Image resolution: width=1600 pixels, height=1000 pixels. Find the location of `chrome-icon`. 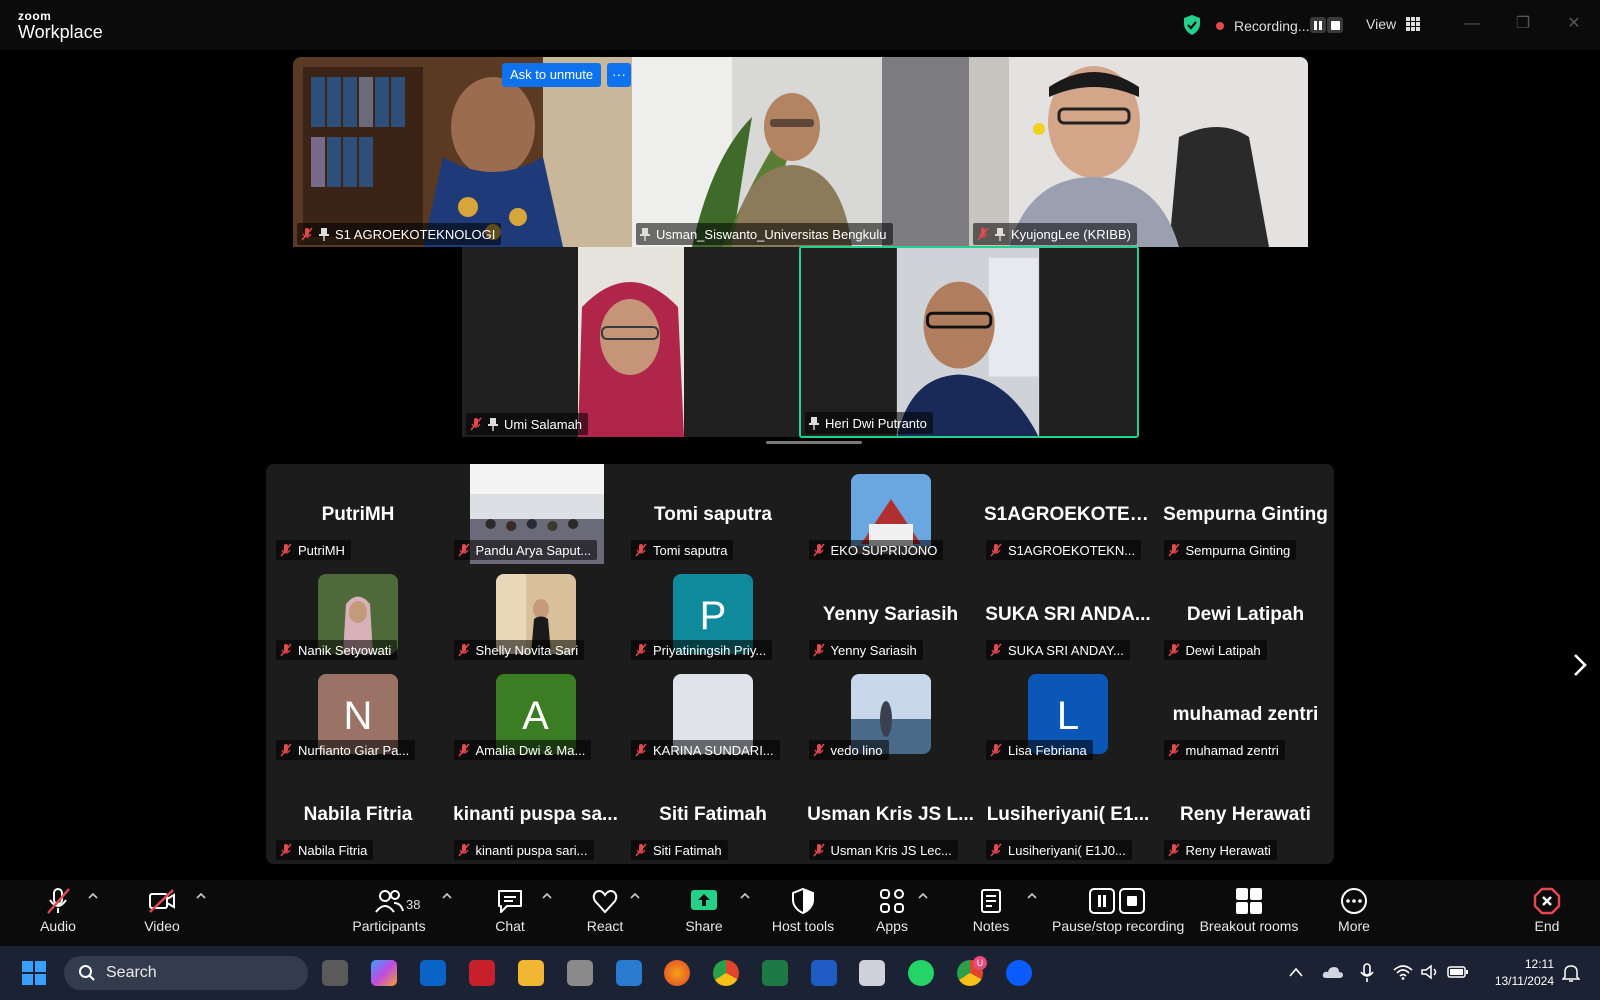

chrome-icon is located at coordinates (726, 973).